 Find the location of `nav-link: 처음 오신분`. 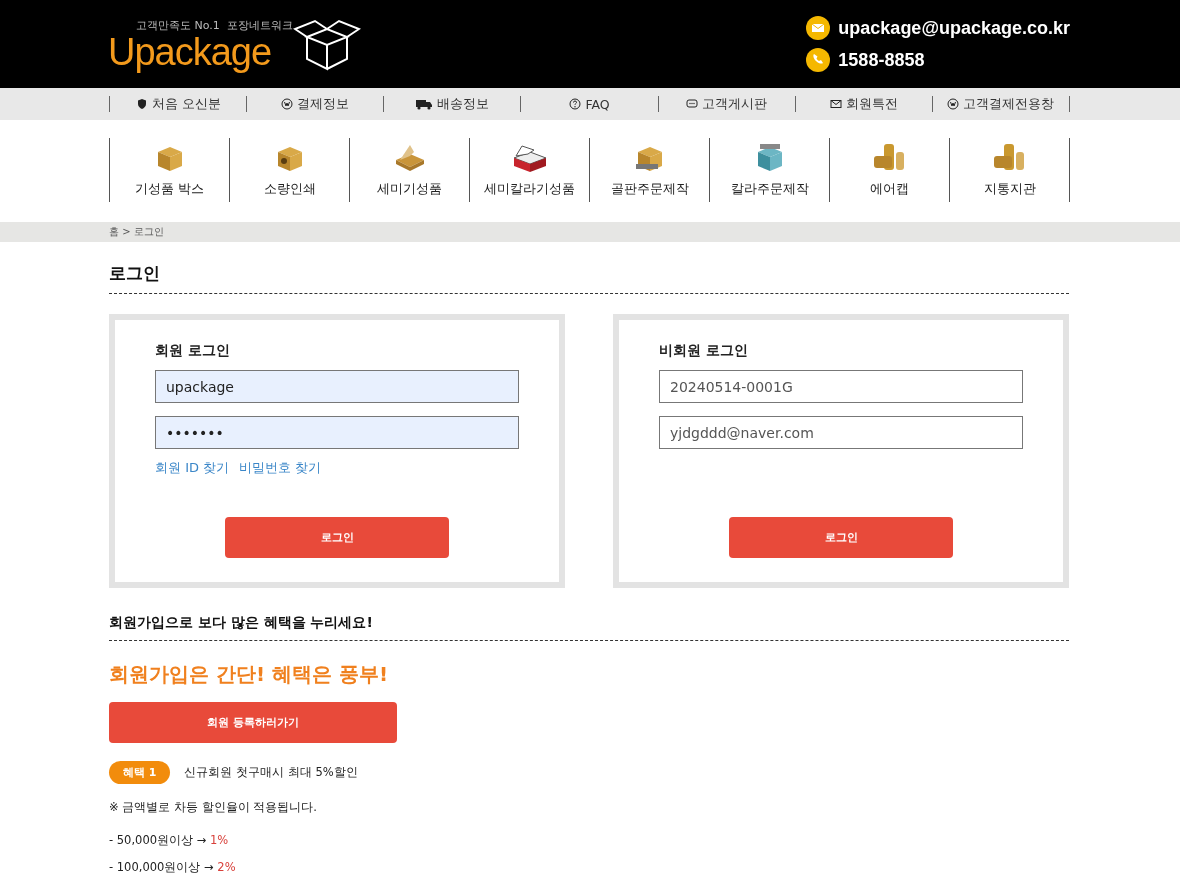

nav-link: 처음 오신분 is located at coordinates (178, 104).